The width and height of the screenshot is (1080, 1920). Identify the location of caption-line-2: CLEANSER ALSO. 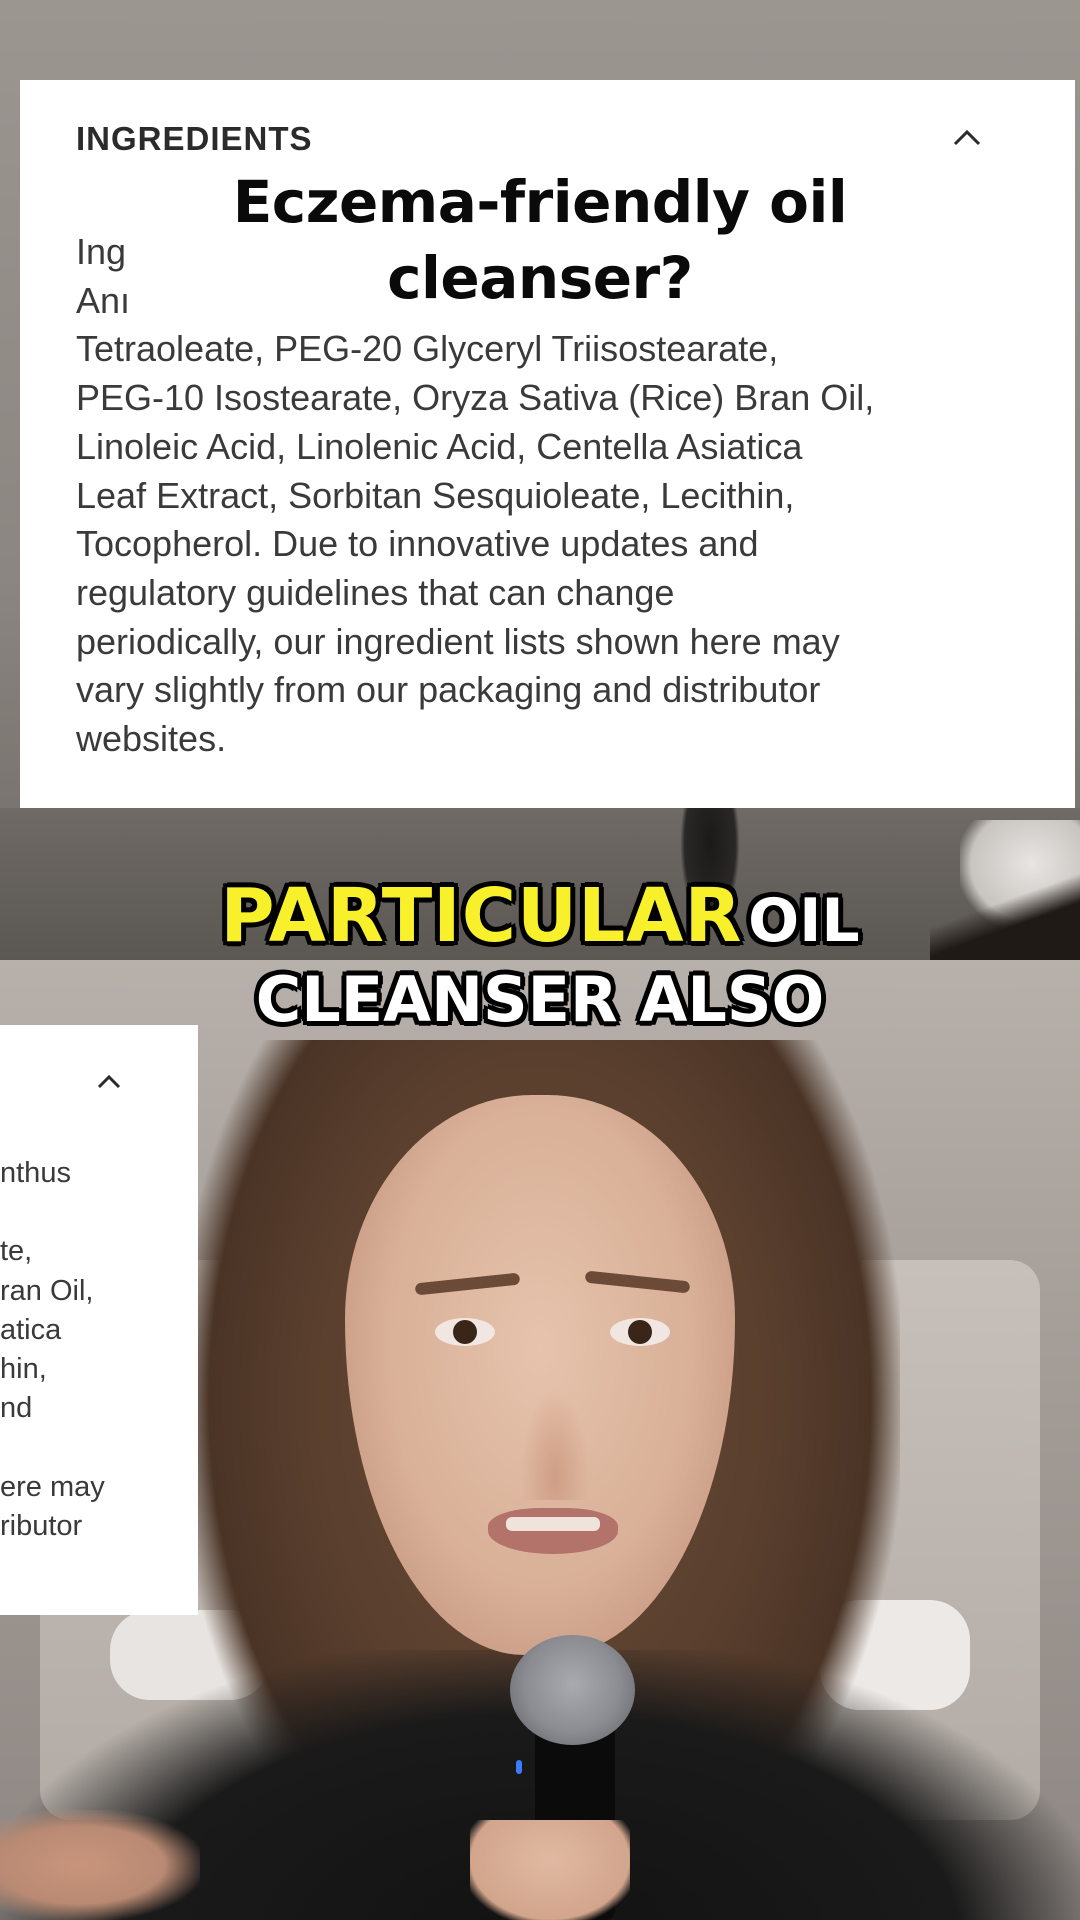
(540, 999).